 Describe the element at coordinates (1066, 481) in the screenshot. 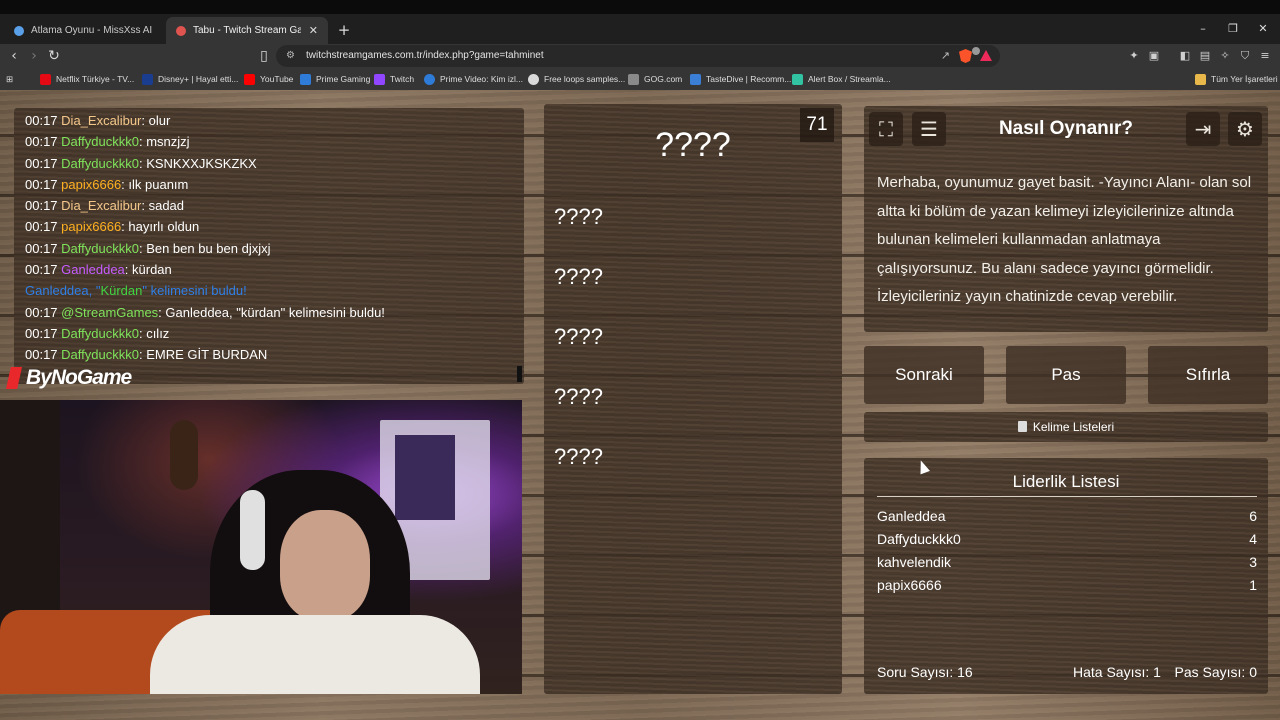

I see `leaderboard-title: Liderlik Listesi` at that location.